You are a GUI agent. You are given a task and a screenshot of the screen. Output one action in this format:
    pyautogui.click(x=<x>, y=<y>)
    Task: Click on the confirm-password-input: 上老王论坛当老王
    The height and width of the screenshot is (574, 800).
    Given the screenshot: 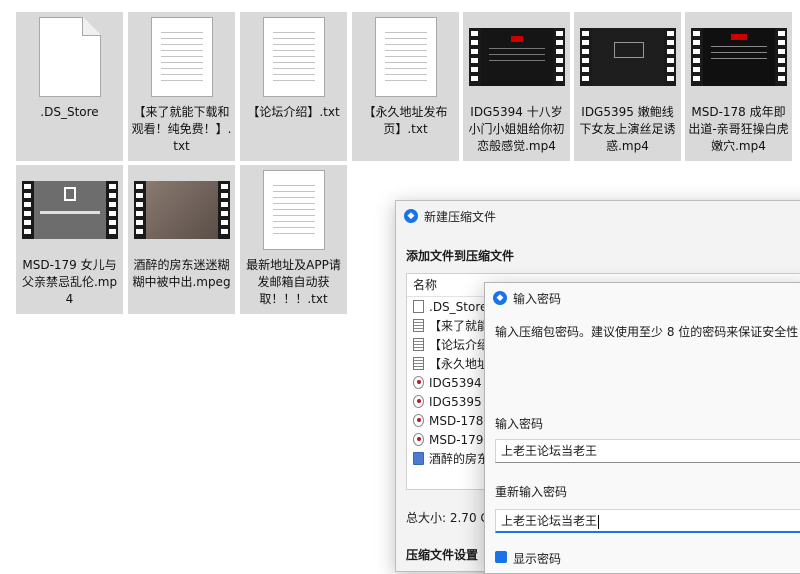 What is the action you would take?
    pyautogui.click(x=647, y=521)
    